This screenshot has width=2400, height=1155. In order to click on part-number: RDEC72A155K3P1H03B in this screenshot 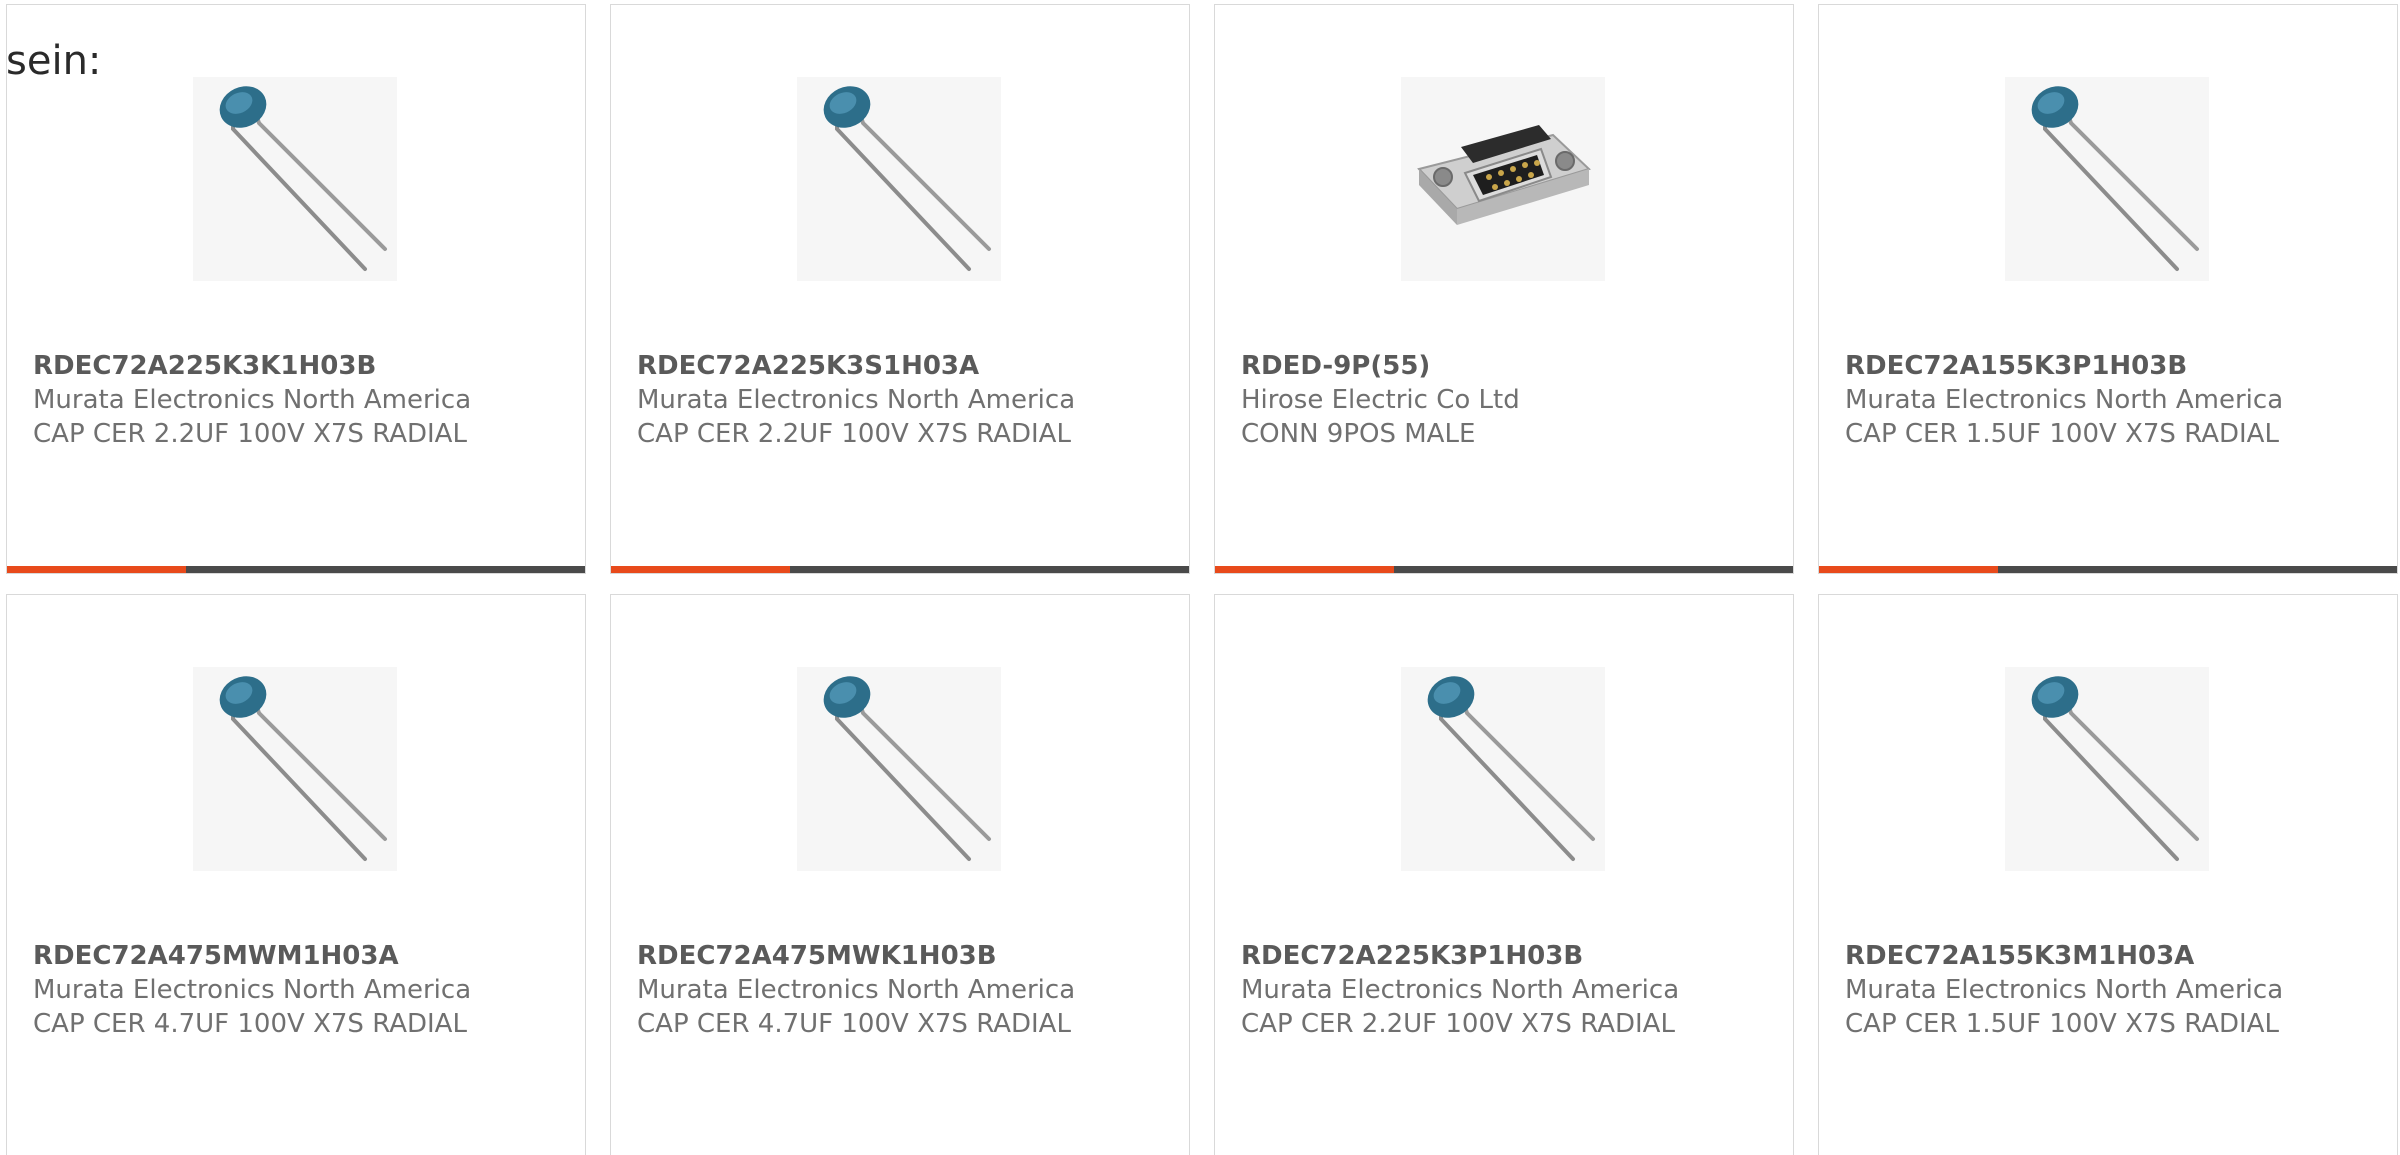, I will do `click(2116, 366)`.